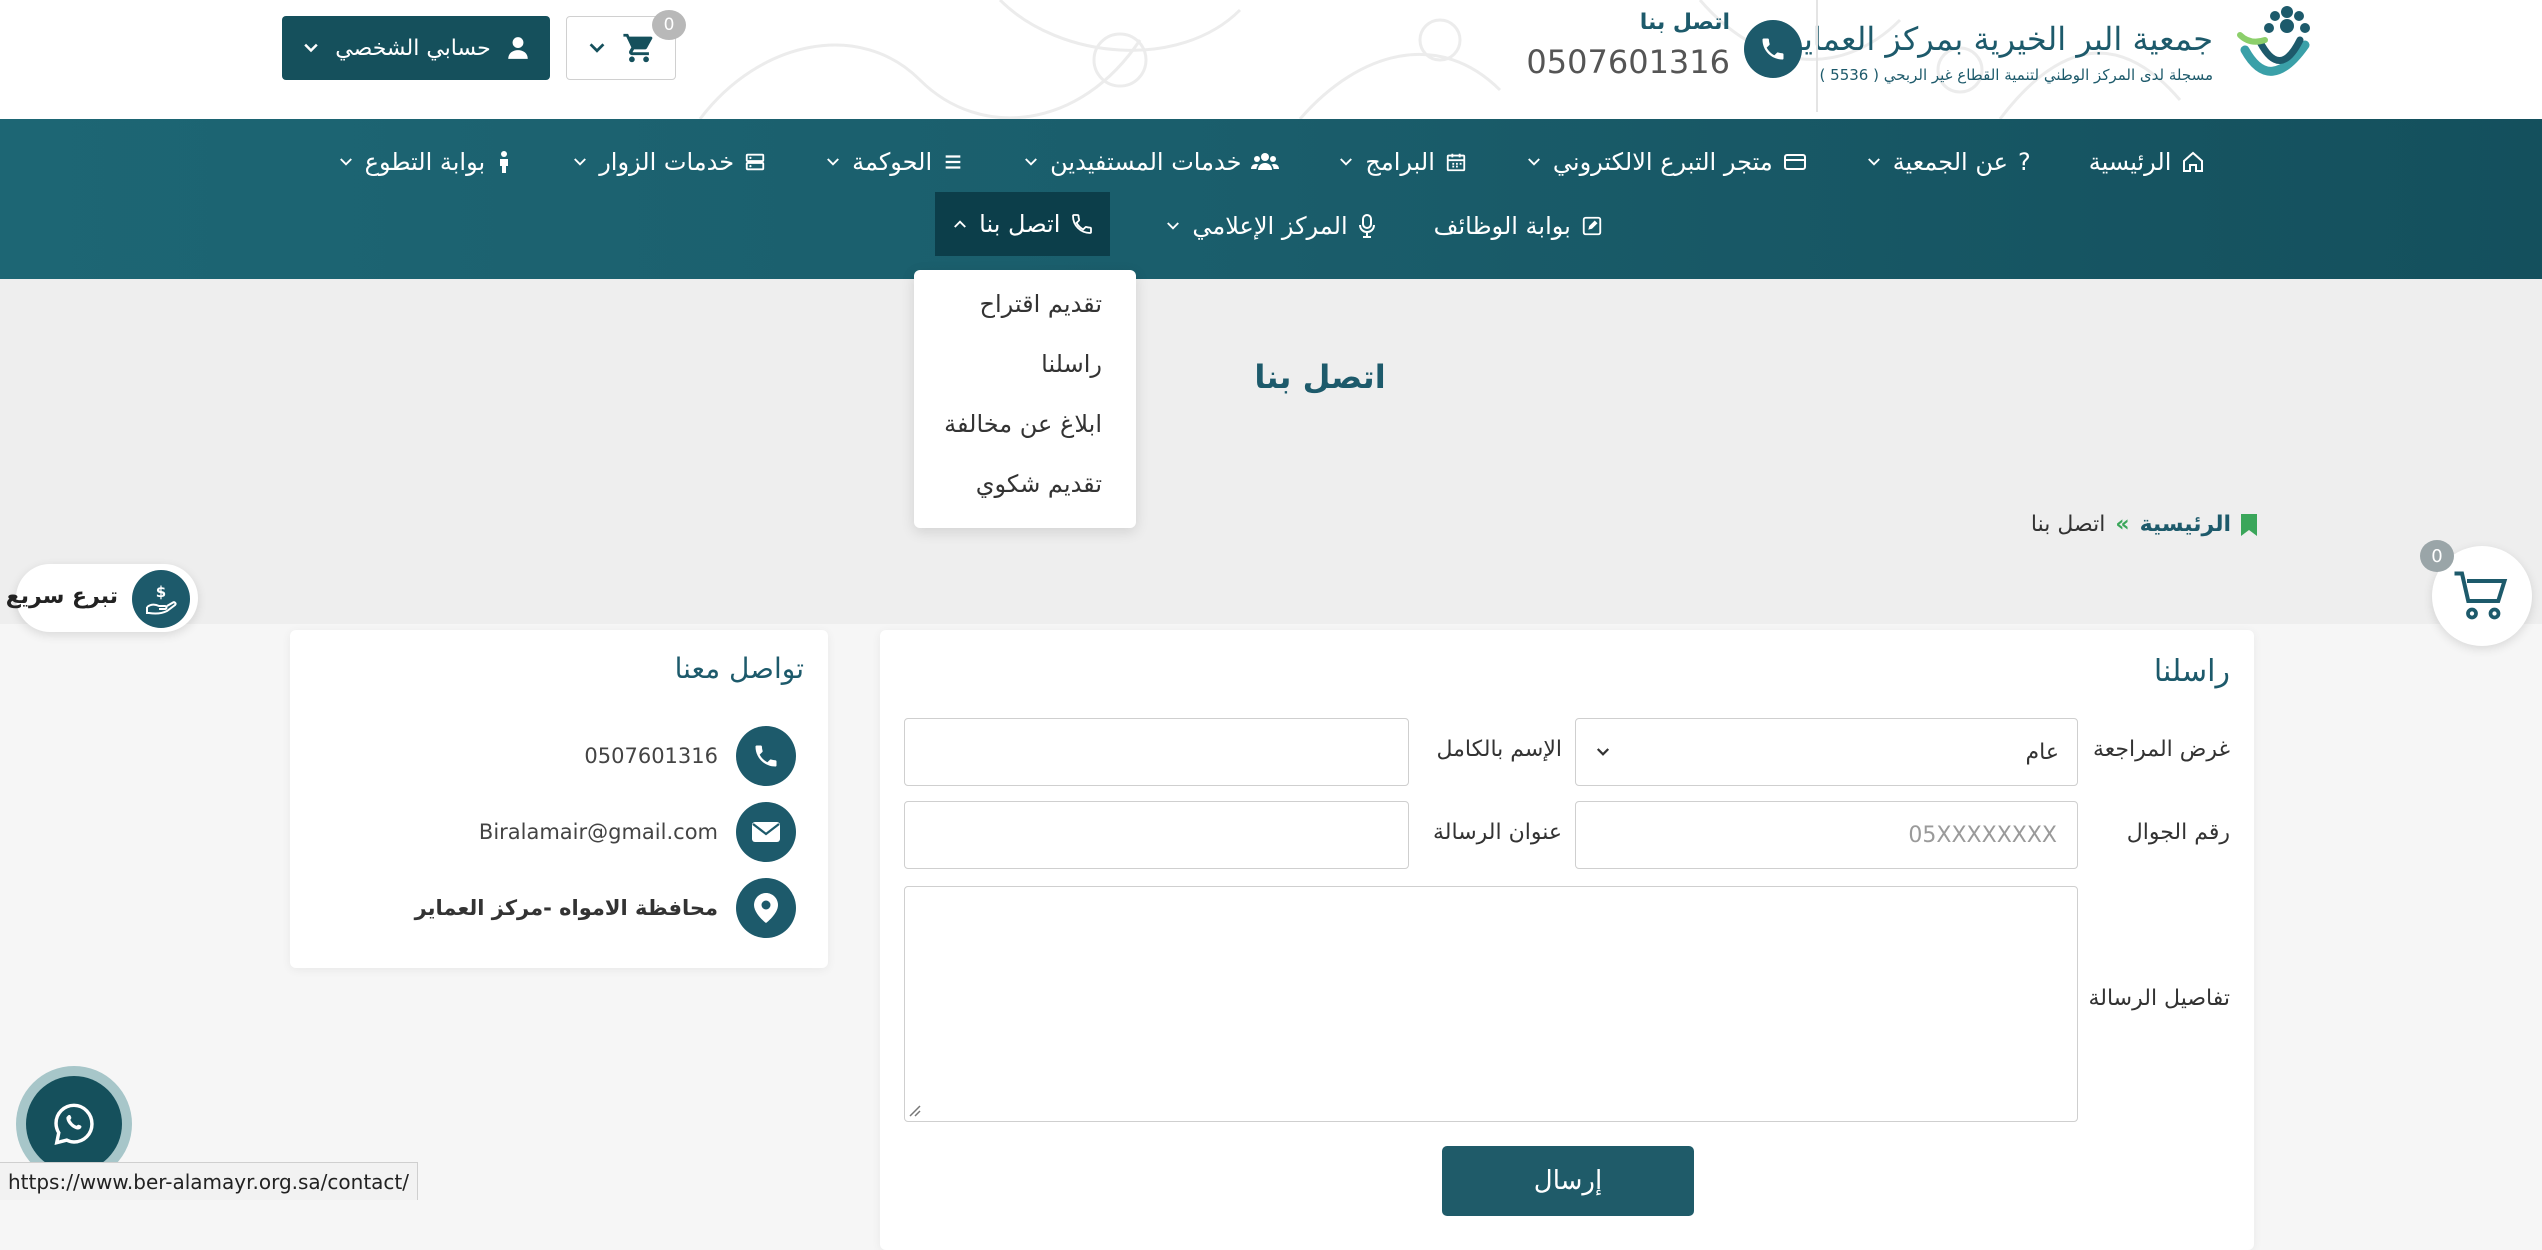 The width and height of the screenshot is (2542, 1250). Describe the element at coordinates (1826, 752) in the screenshot. I see `purpose-select: عام` at that location.